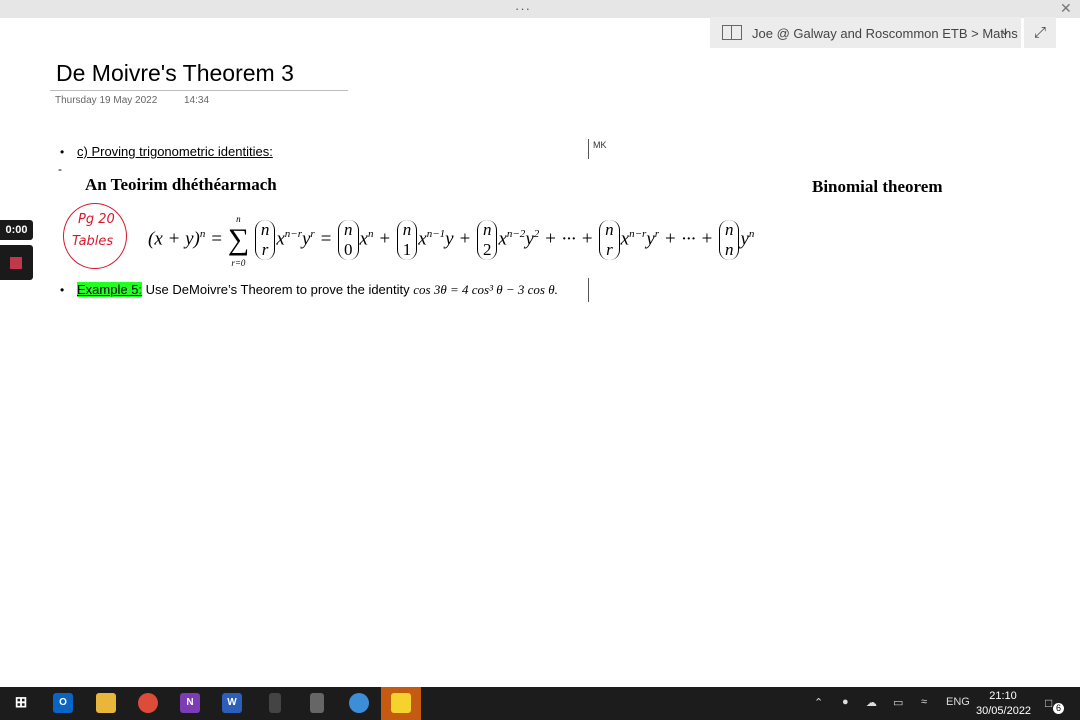 Image resolution: width=1080 pixels, height=720 pixels. Describe the element at coordinates (924, 702) in the screenshot. I see `wifi-icon: ≈` at that location.